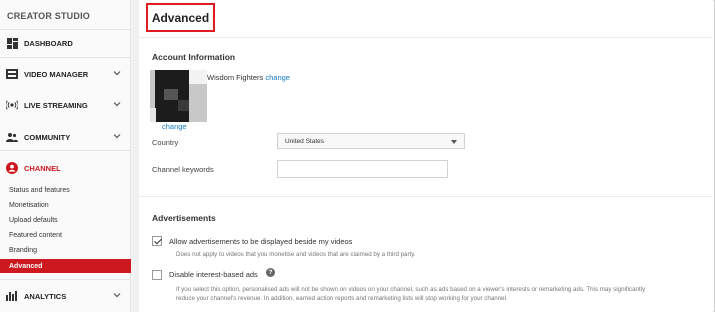 Image resolution: width=715 pixels, height=312 pixels. What do you see at coordinates (12, 168) in the screenshot?
I see `channel-icon` at bounding box center [12, 168].